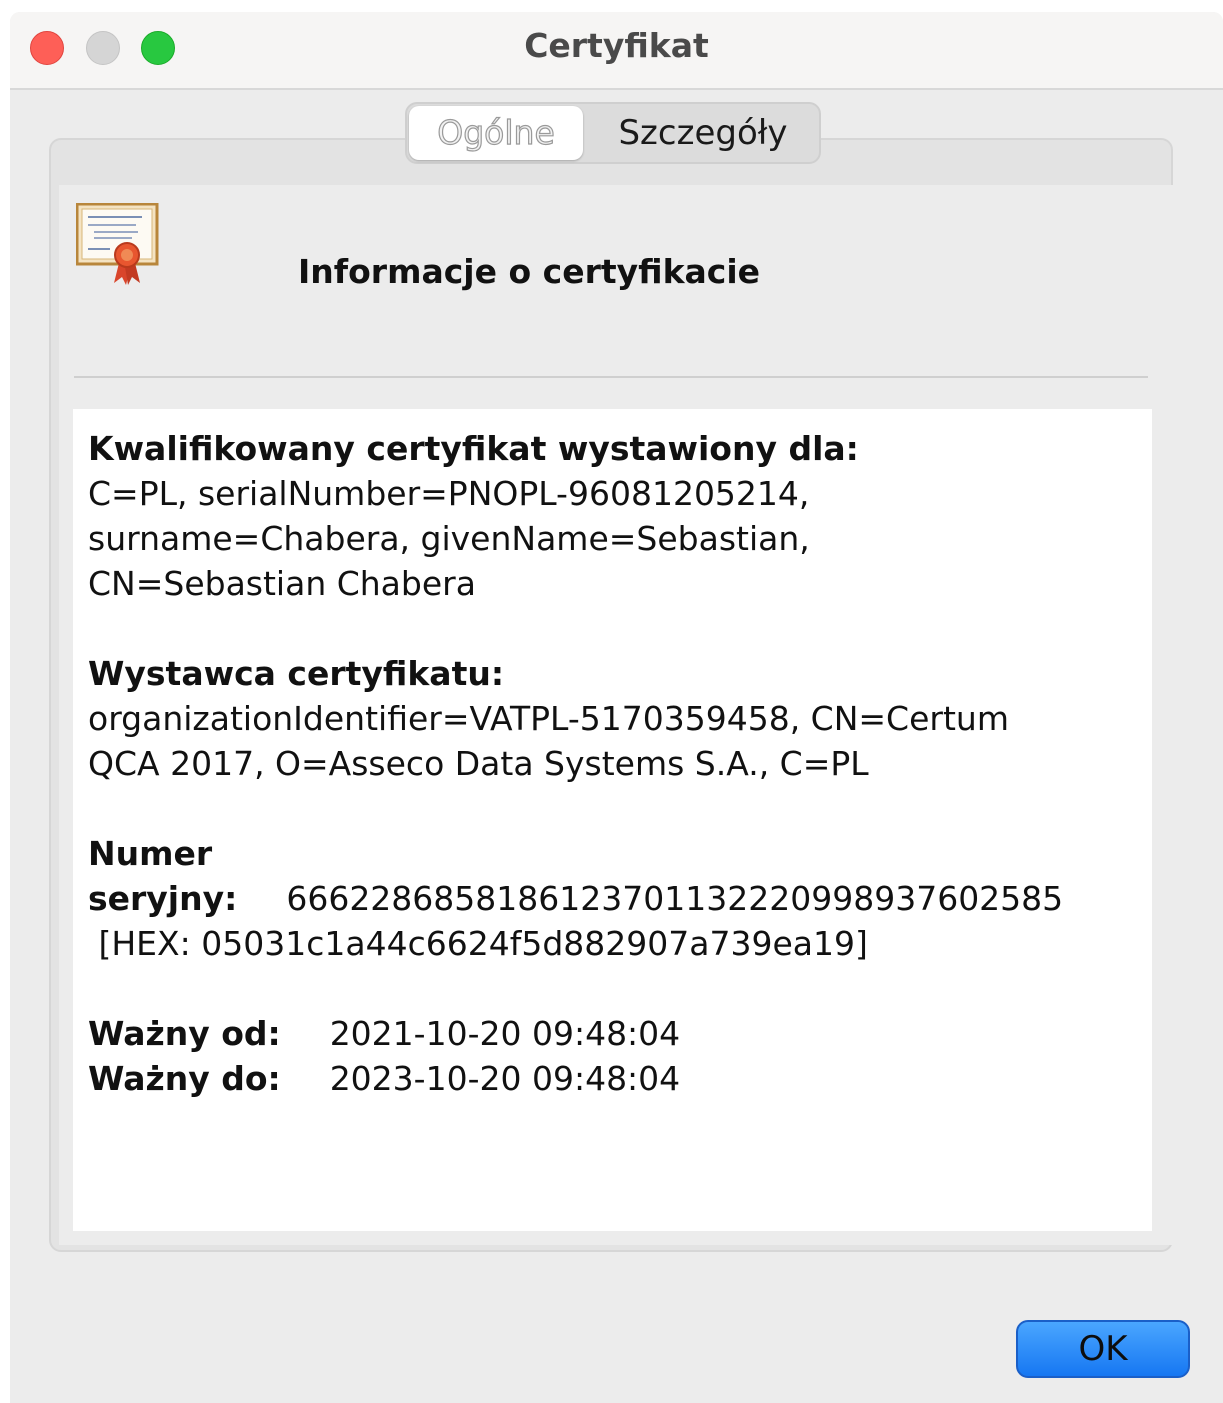 The width and height of the screenshot is (1223, 1403). I want to click on issuer-label: Wystawca certyfikatu:, so click(296, 673).